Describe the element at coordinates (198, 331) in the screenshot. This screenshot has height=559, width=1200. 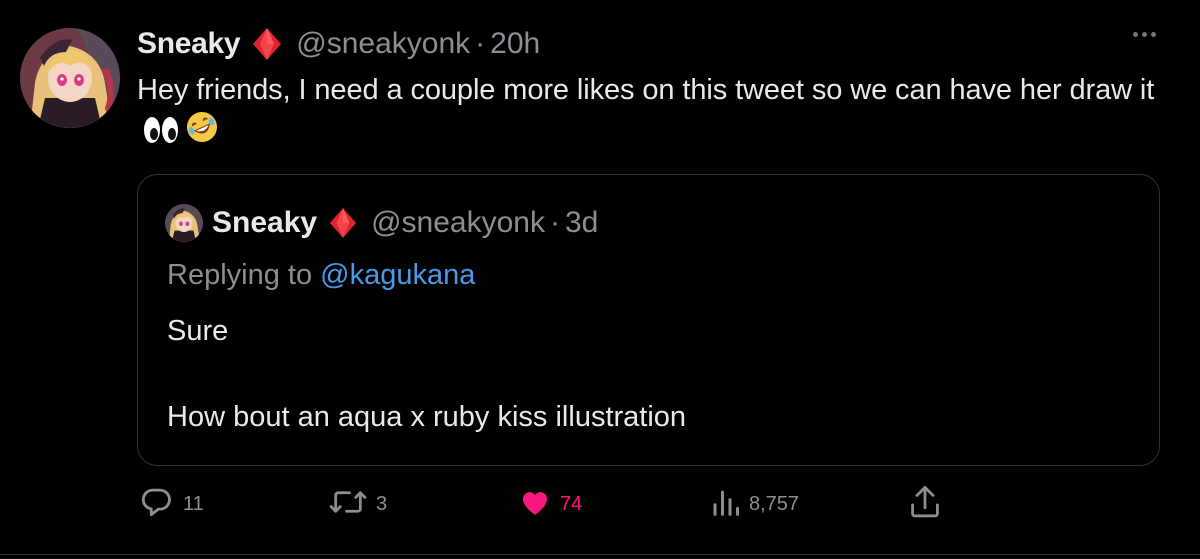
I see `quoted-tweet-line-1: Sure` at that location.